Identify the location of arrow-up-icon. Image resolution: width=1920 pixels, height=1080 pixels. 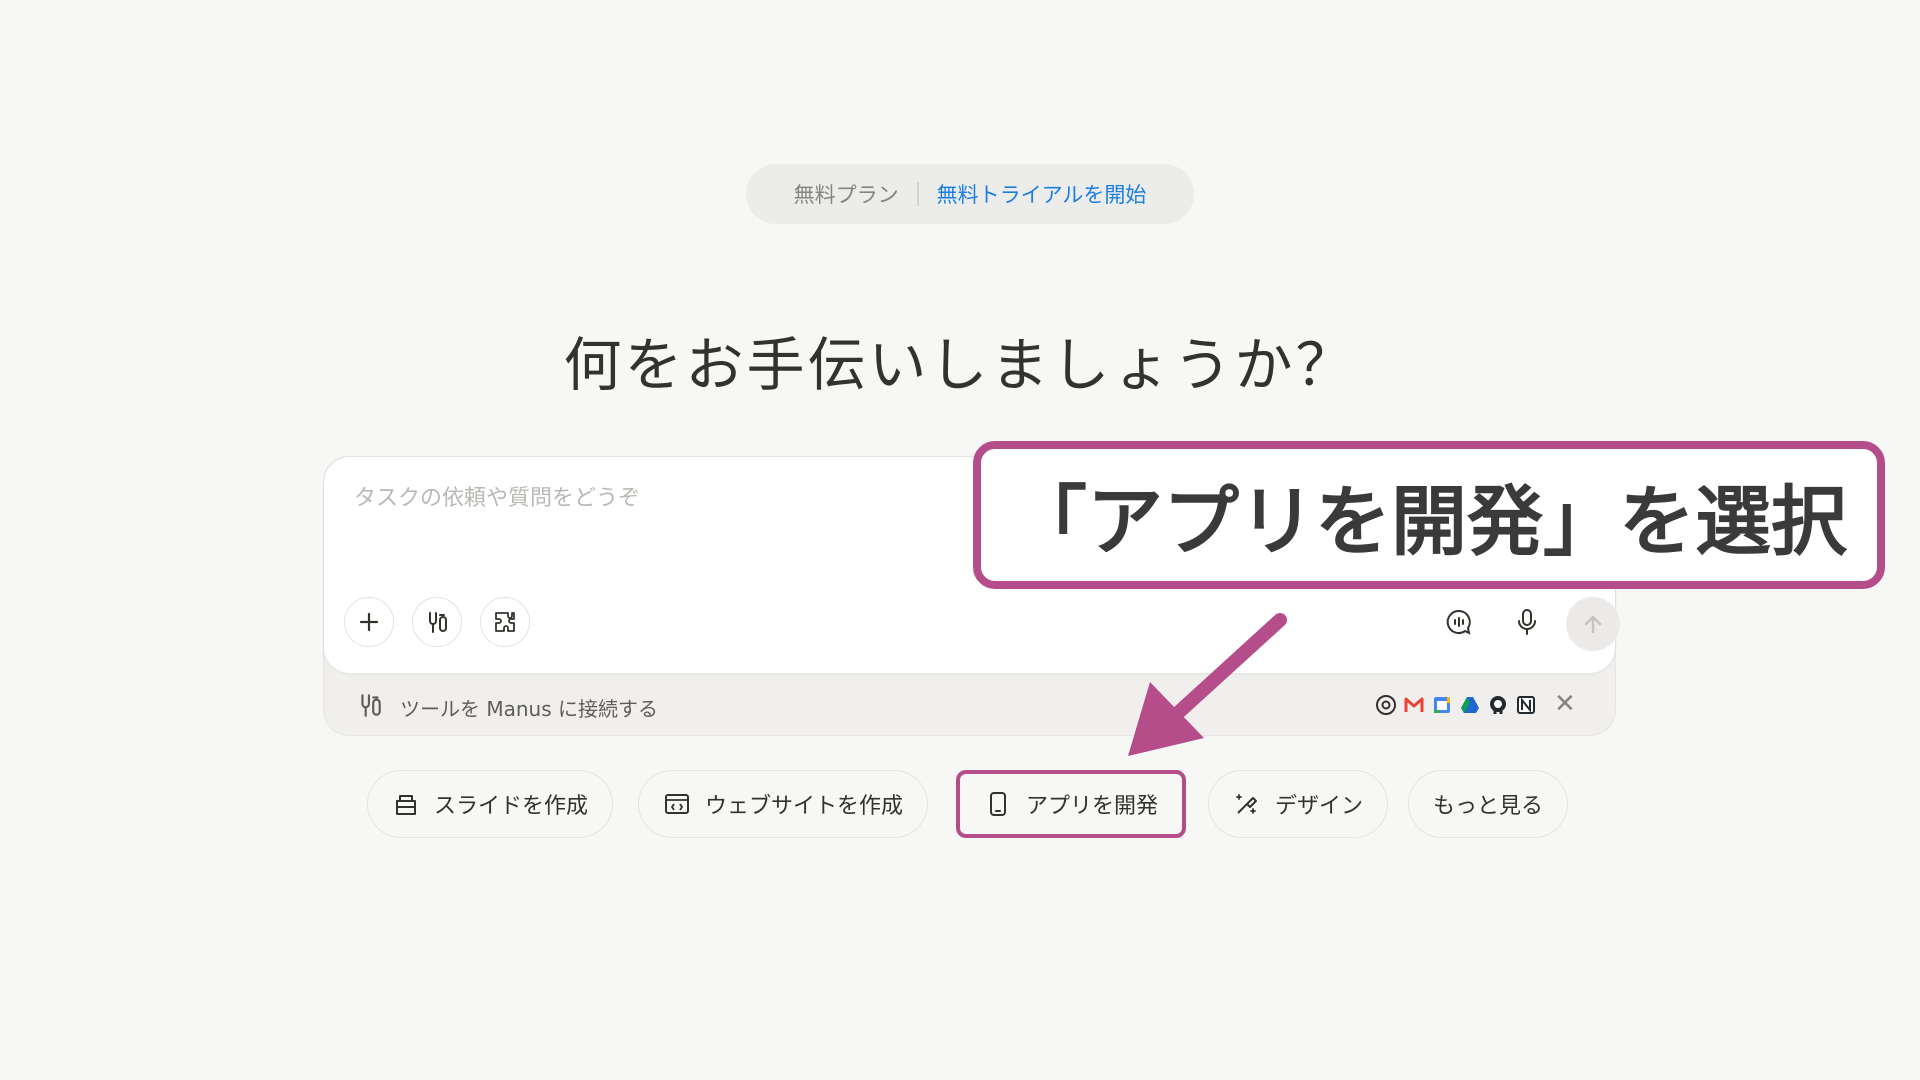
(1593, 624).